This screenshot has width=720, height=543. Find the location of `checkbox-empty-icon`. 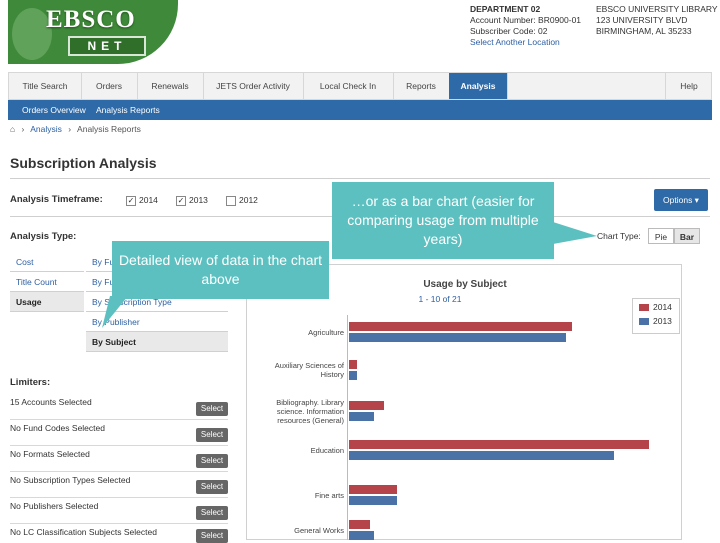

checkbox-empty-icon is located at coordinates (231, 200).